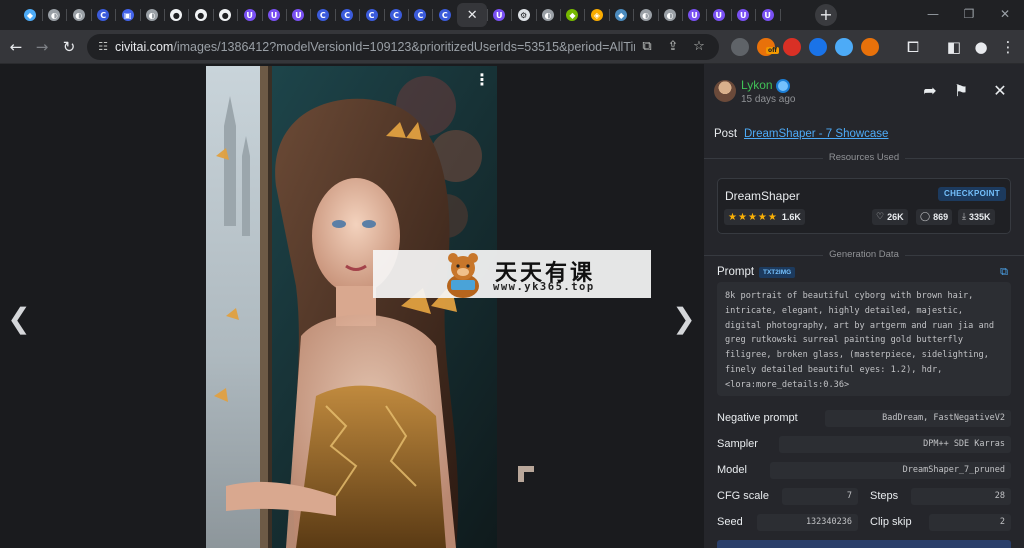 The width and height of the screenshot is (1024, 548). I want to click on report-flag-icon: ⚑, so click(961, 91).